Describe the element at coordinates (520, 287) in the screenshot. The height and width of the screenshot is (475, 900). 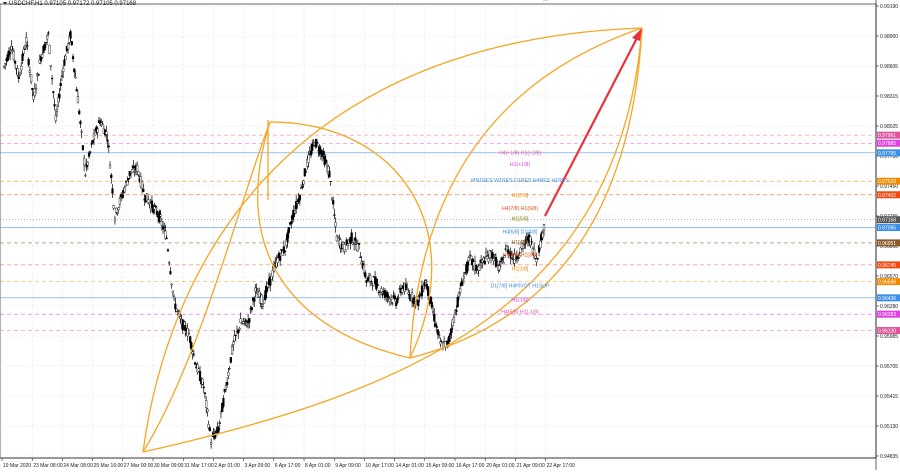
I see `level-annotation: D1[7/8] H4PIVOT H1SUP` at that location.